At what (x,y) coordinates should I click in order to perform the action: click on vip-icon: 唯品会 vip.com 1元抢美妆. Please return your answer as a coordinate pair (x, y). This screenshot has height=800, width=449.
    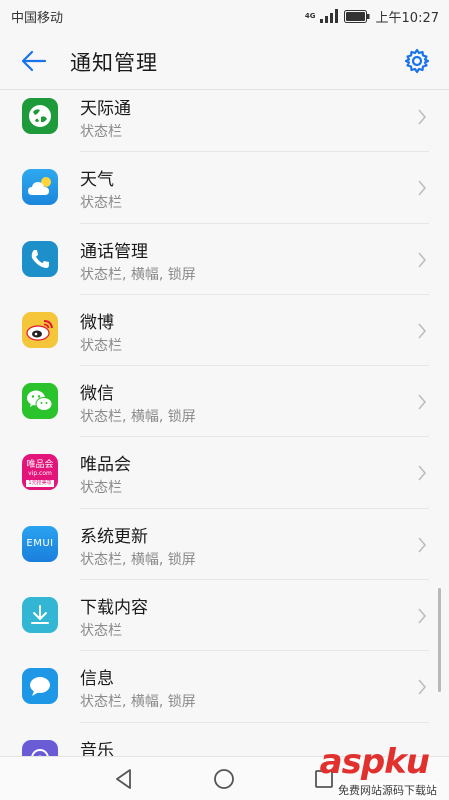
    Looking at the image, I should click on (40, 472).